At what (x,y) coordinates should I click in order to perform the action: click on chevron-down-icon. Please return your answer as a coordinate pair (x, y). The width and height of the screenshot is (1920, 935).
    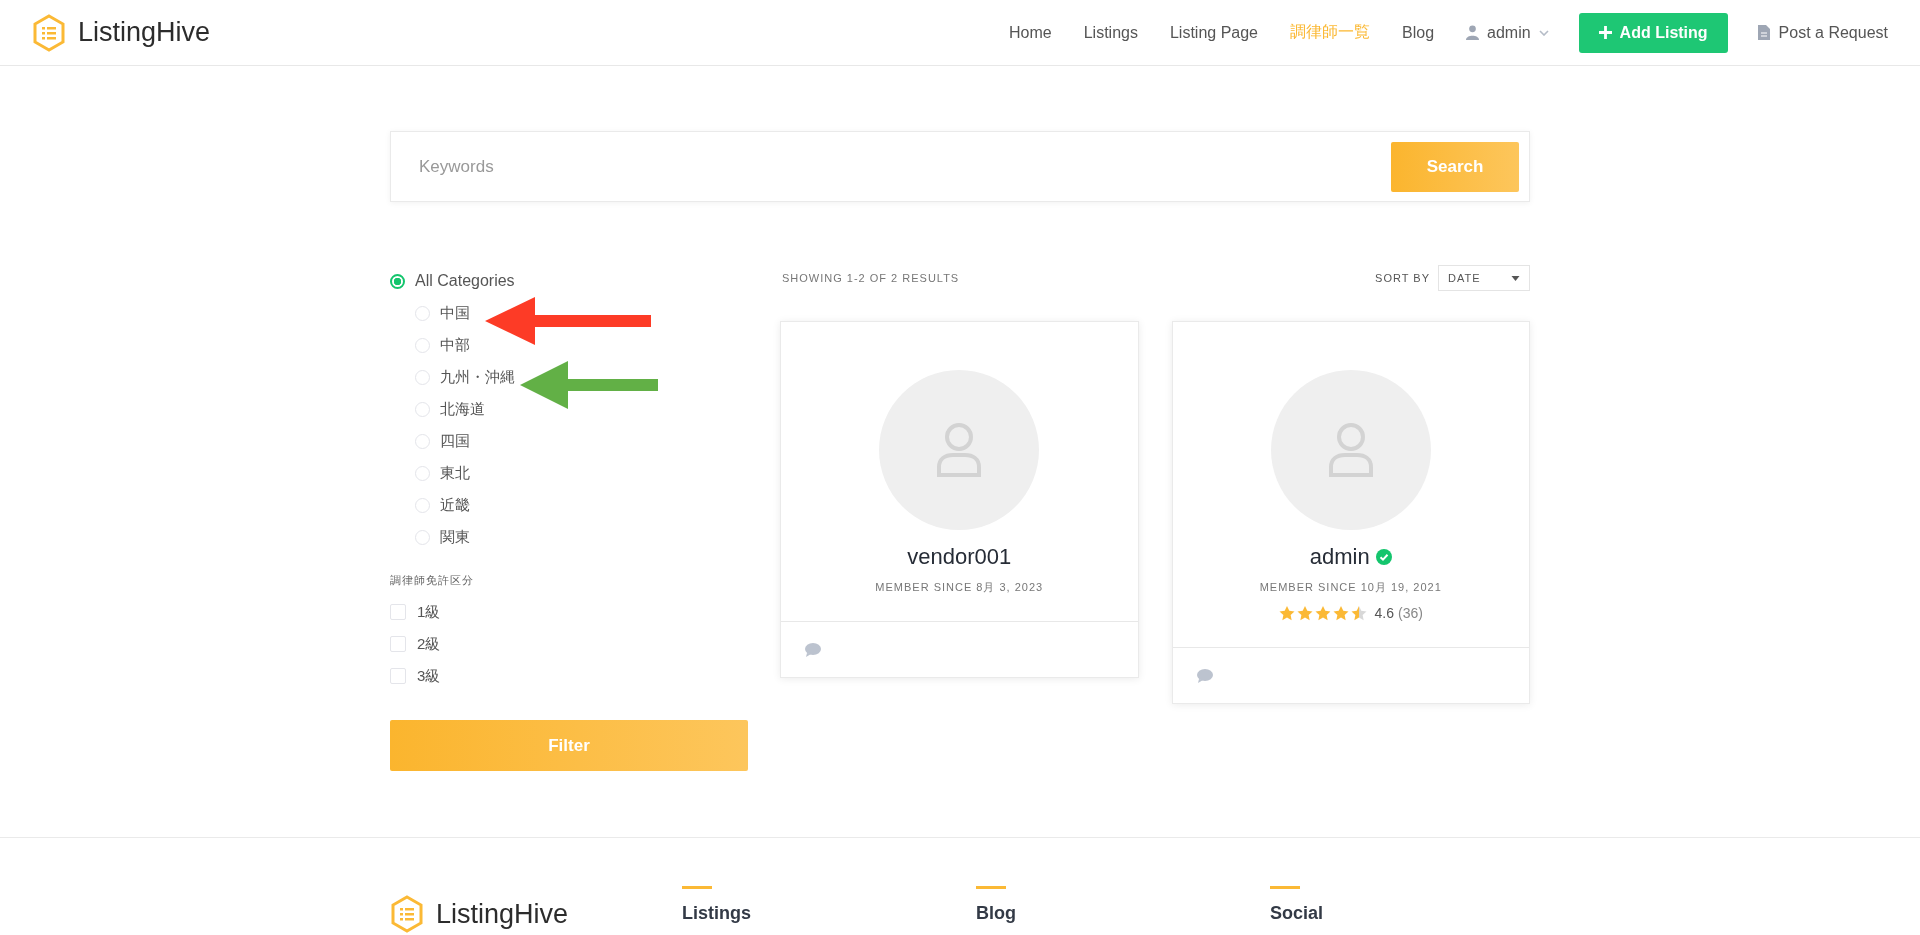
    Looking at the image, I should click on (1543, 32).